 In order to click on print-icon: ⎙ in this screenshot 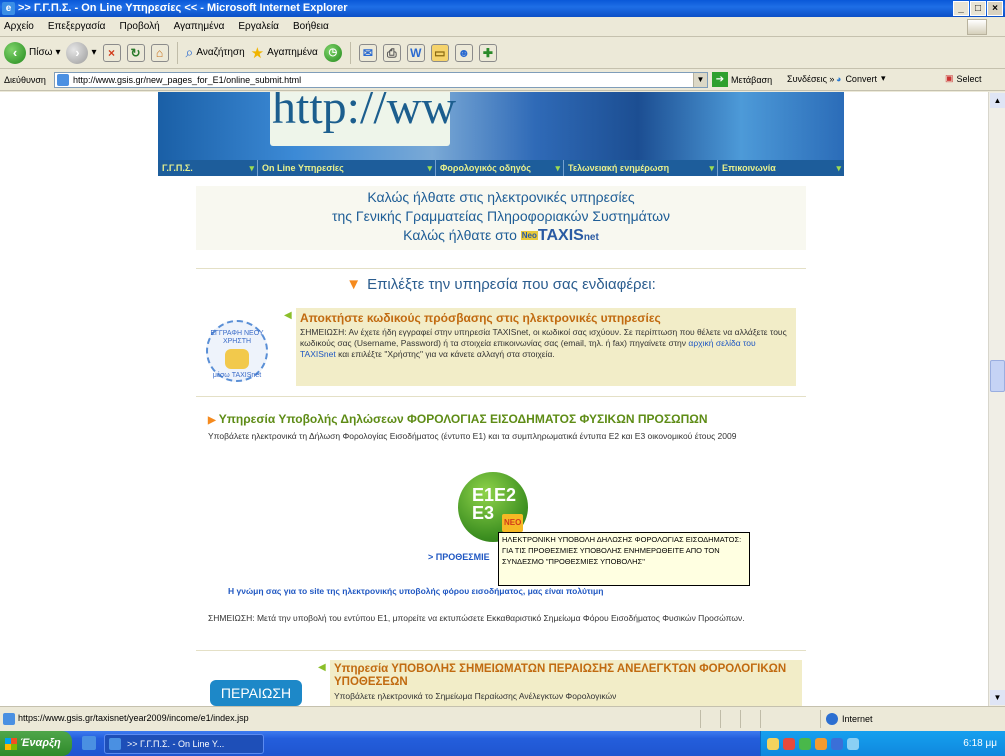, I will do `click(391, 52)`.